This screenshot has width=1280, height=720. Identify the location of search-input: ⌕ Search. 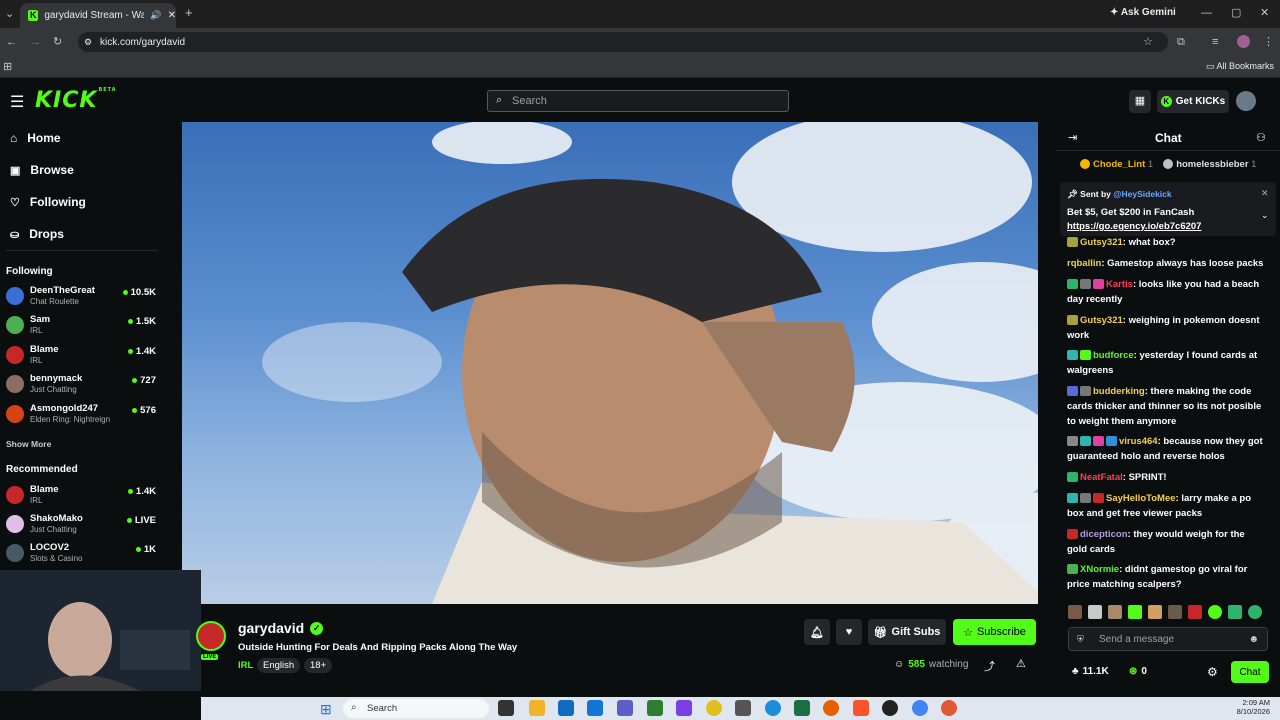
(638, 101).